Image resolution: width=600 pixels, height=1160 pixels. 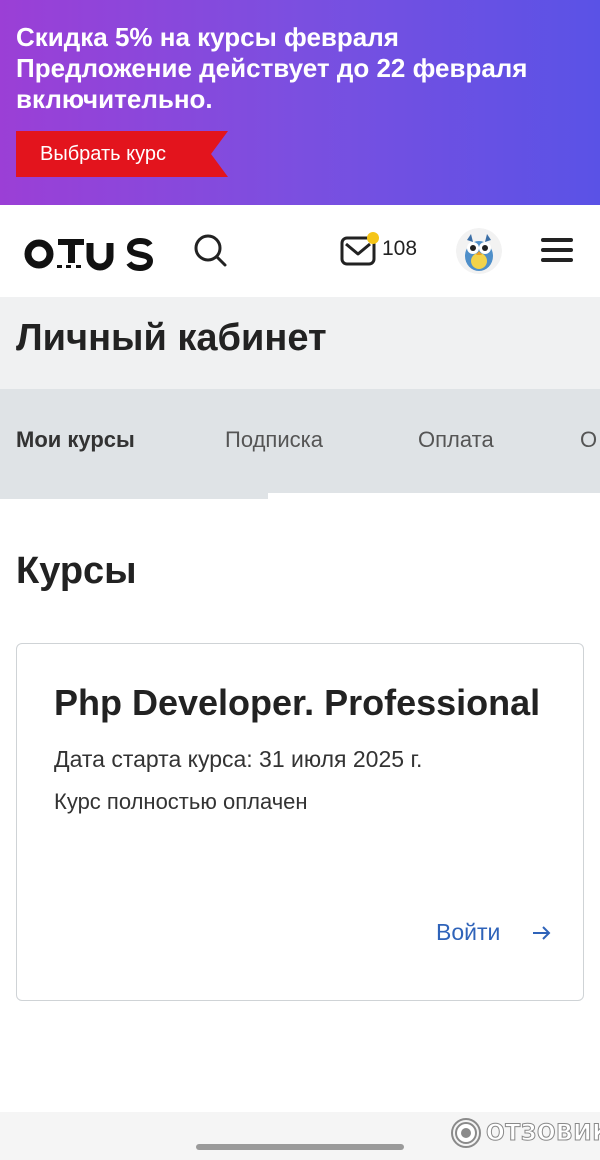 I want to click on otus-logo, so click(x=90, y=253).